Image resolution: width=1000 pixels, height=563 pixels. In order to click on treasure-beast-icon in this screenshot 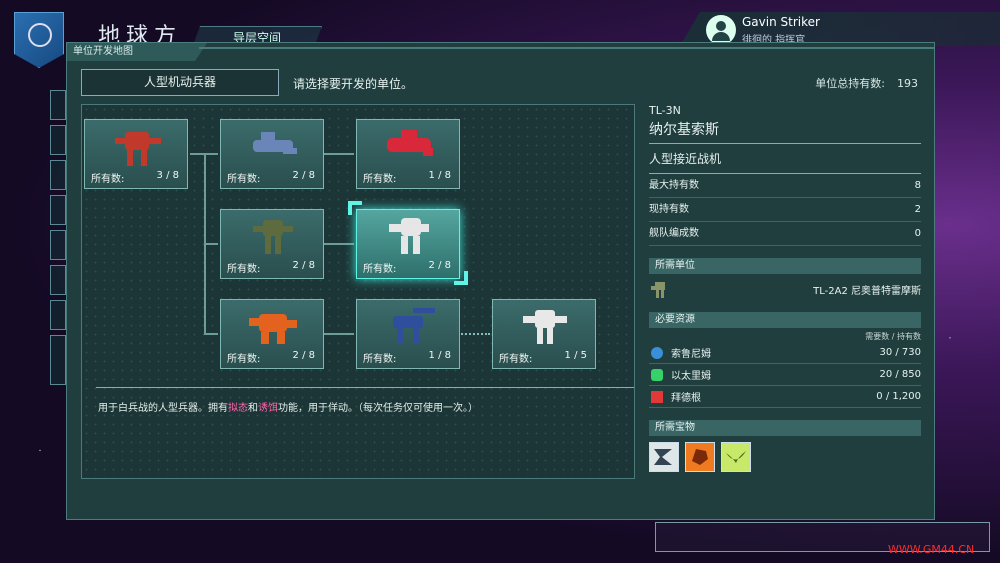, I will do `click(700, 457)`.